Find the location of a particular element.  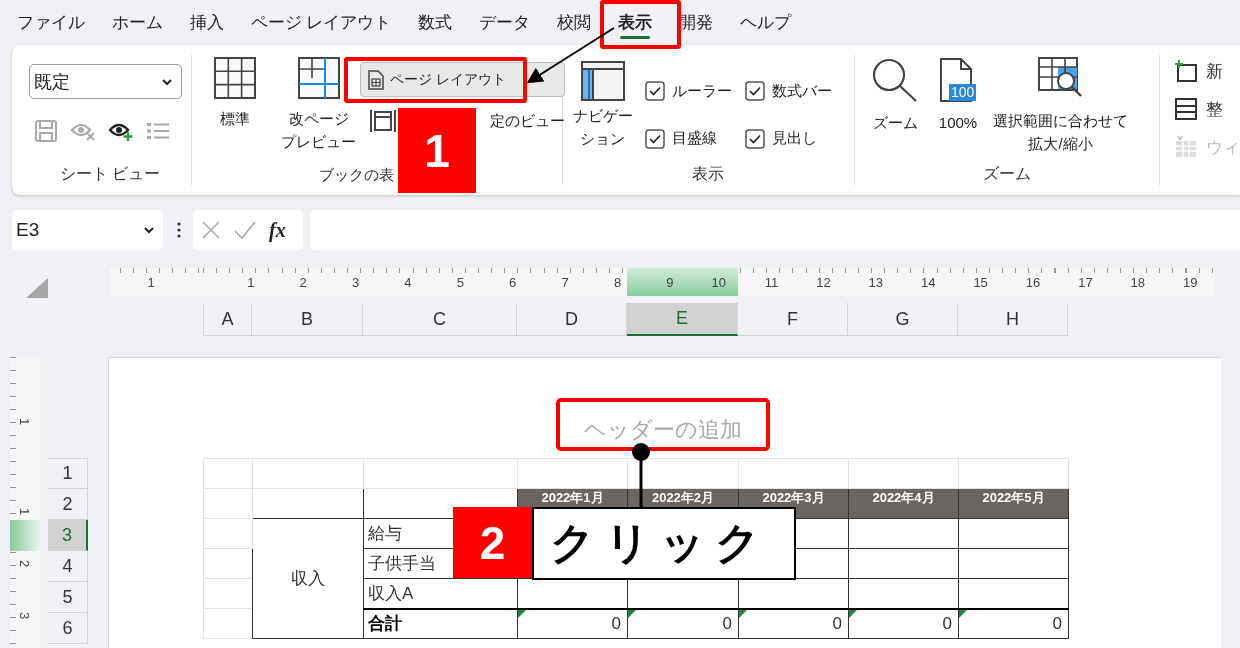

ruler-number: 14 is located at coordinates (929, 282).